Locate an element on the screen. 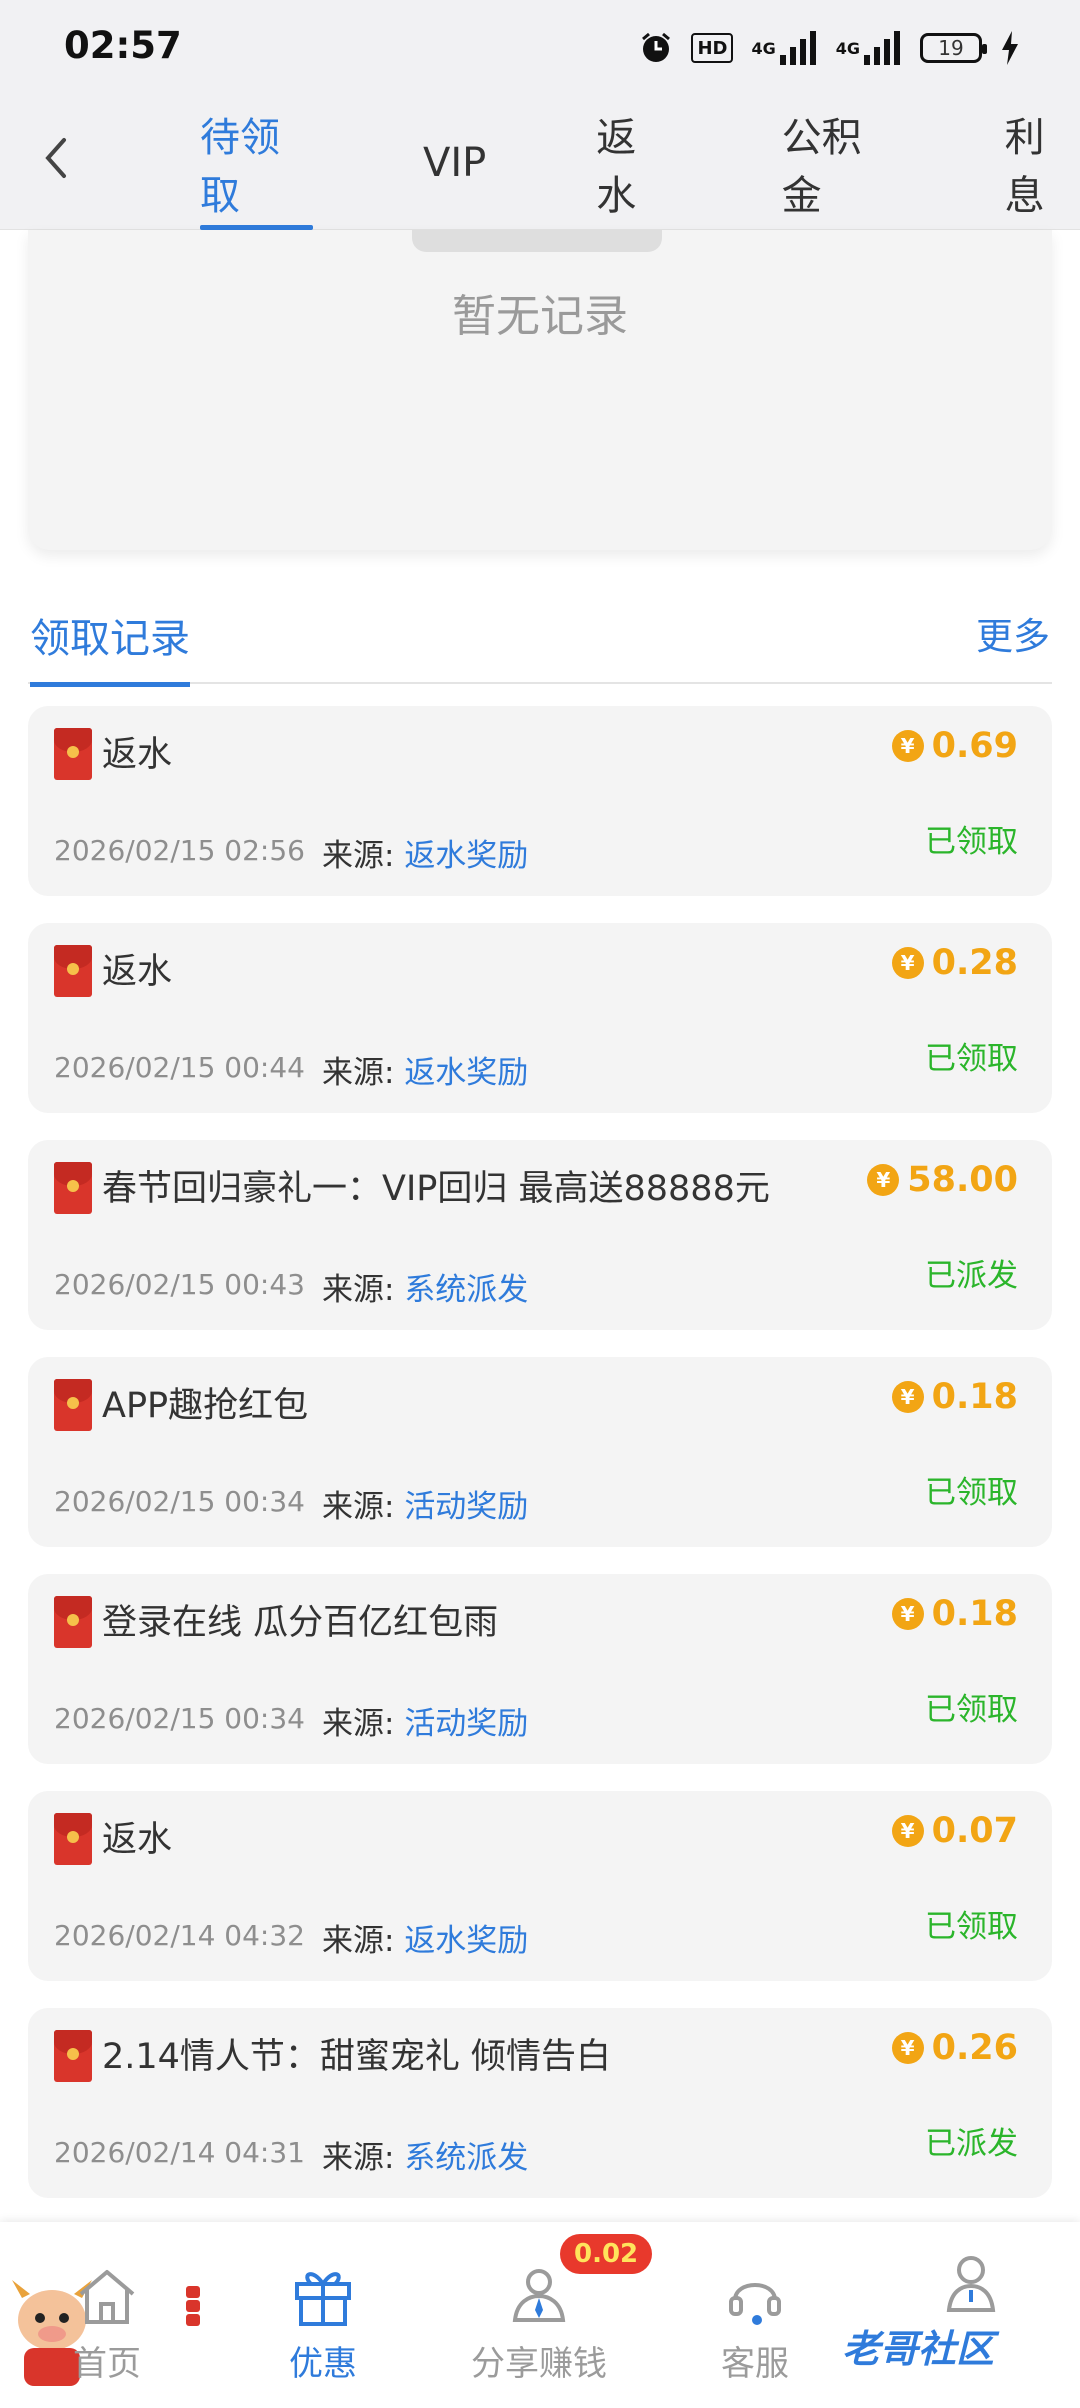 The image size is (1080, 2408). chevron-left-icon is located at coordinates (55, 158).